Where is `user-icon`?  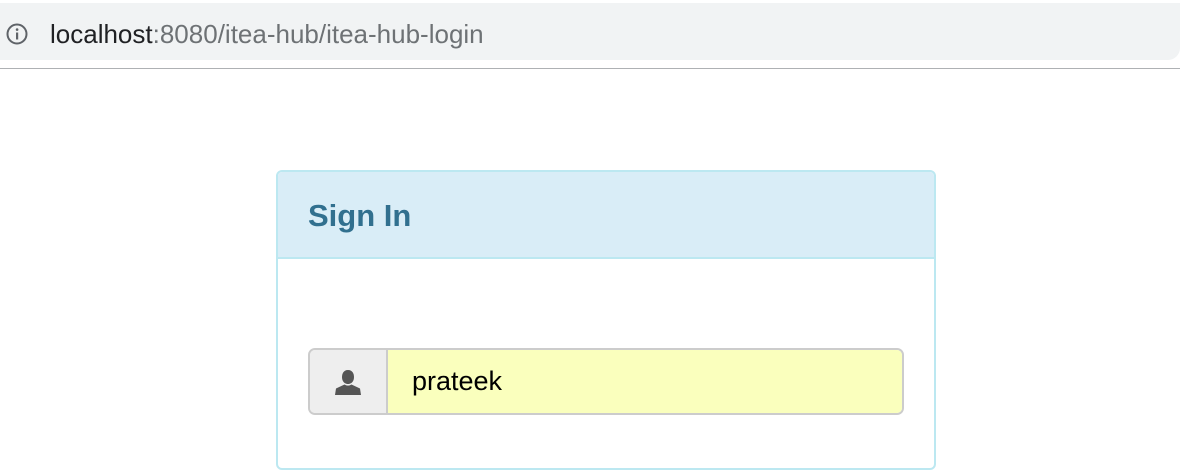 user-icon is located at coordinates (348, 382).